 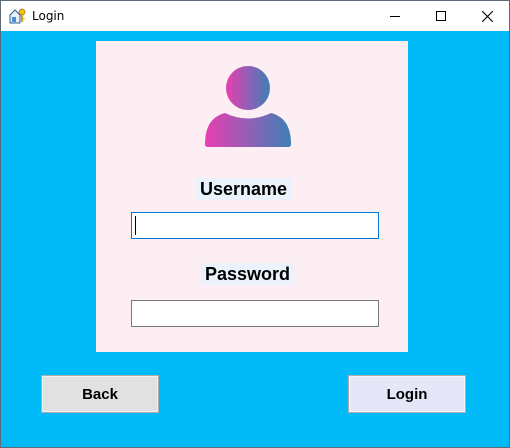 I want to click on minimize-button, so click(x=395, y=16).